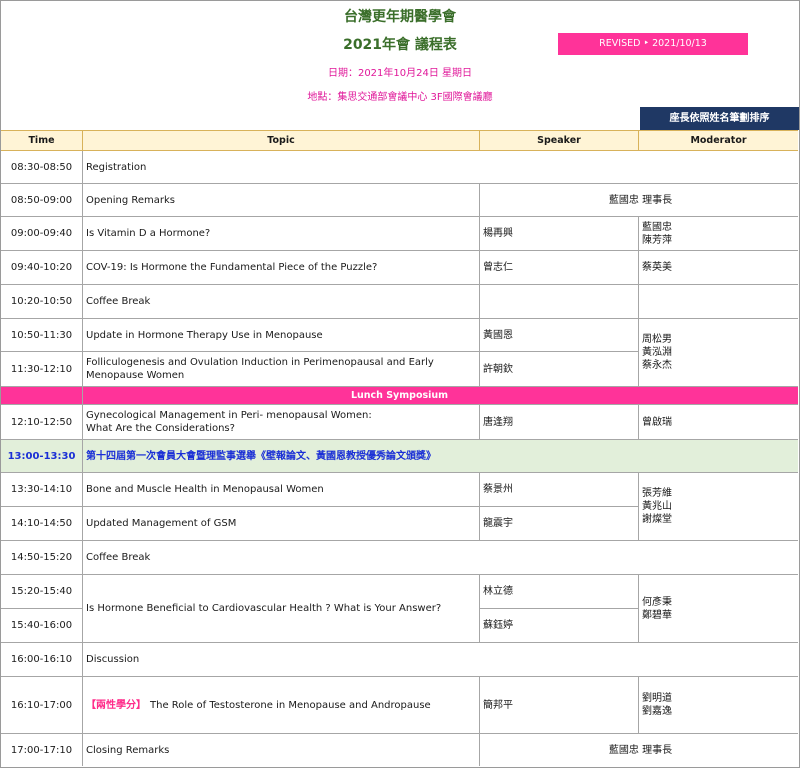 The width and height of the screenshot is (800, 768). What do you see at coordinates (719, 118) in the screenshot?
I see `moderator-order-note: 座長依照姓名筆劃排序` at bounding box center [719, 118].